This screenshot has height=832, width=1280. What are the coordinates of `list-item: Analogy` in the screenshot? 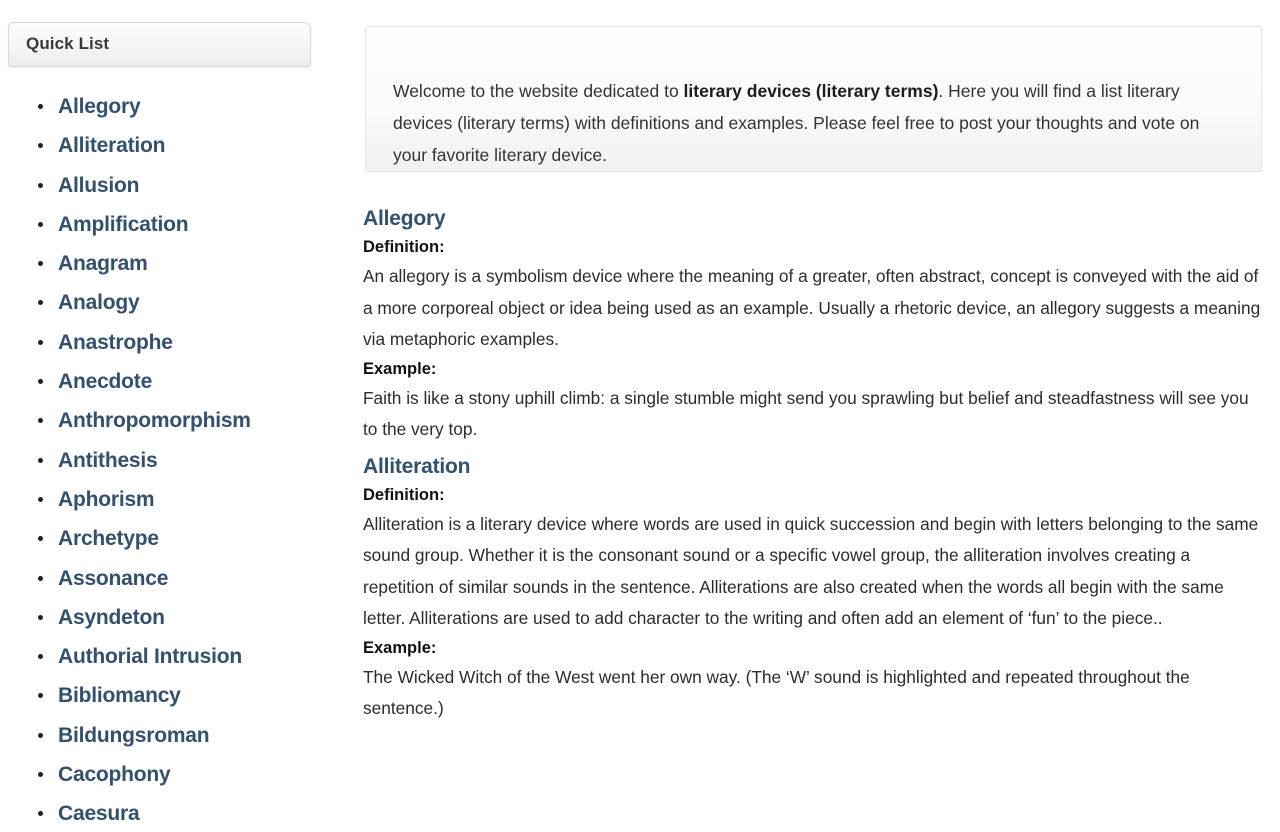 It's located at (165, 303).